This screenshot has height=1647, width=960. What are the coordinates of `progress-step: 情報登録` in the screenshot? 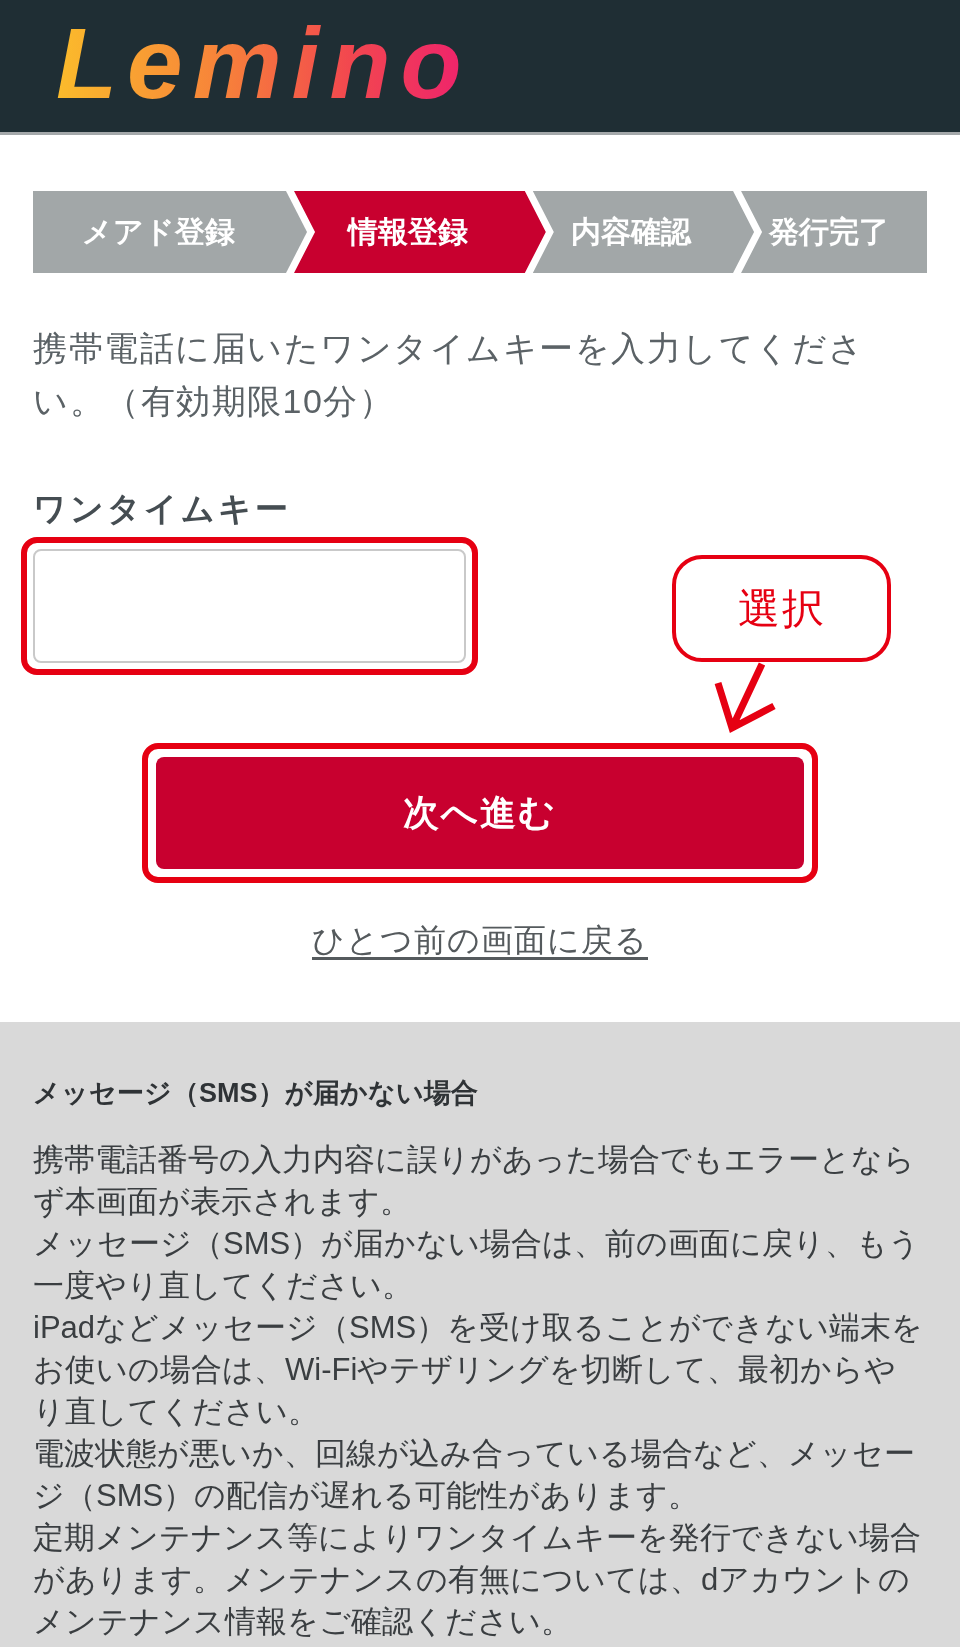 It's located at (420, 232).